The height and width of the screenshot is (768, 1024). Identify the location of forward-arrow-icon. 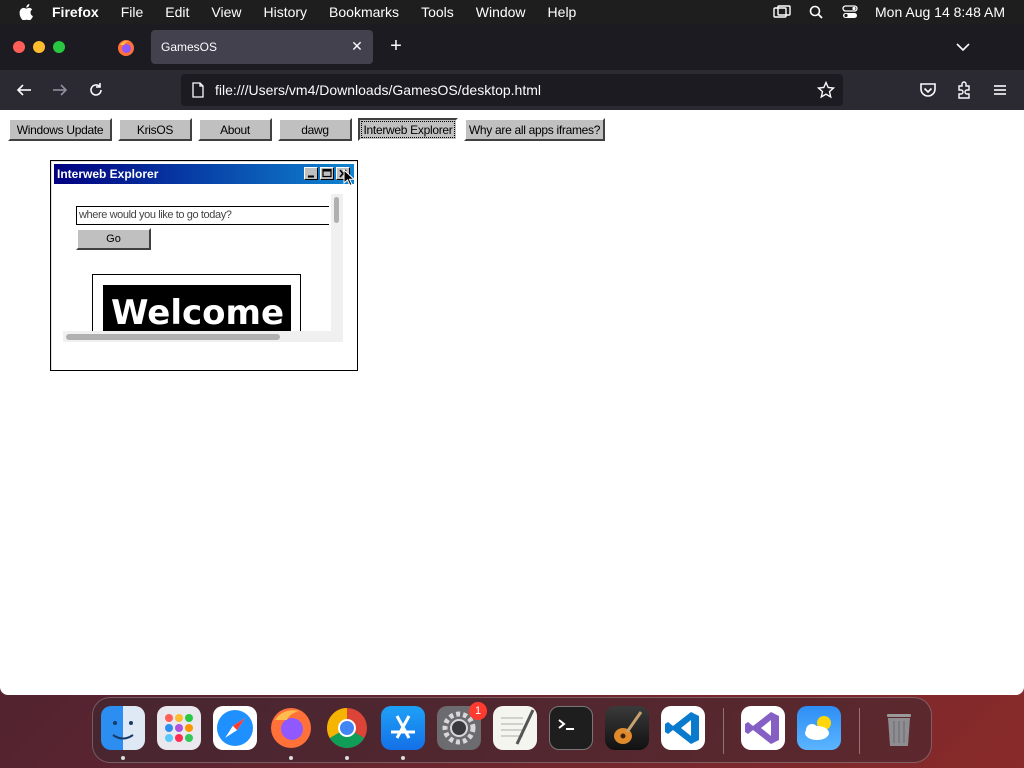
(60, 90).